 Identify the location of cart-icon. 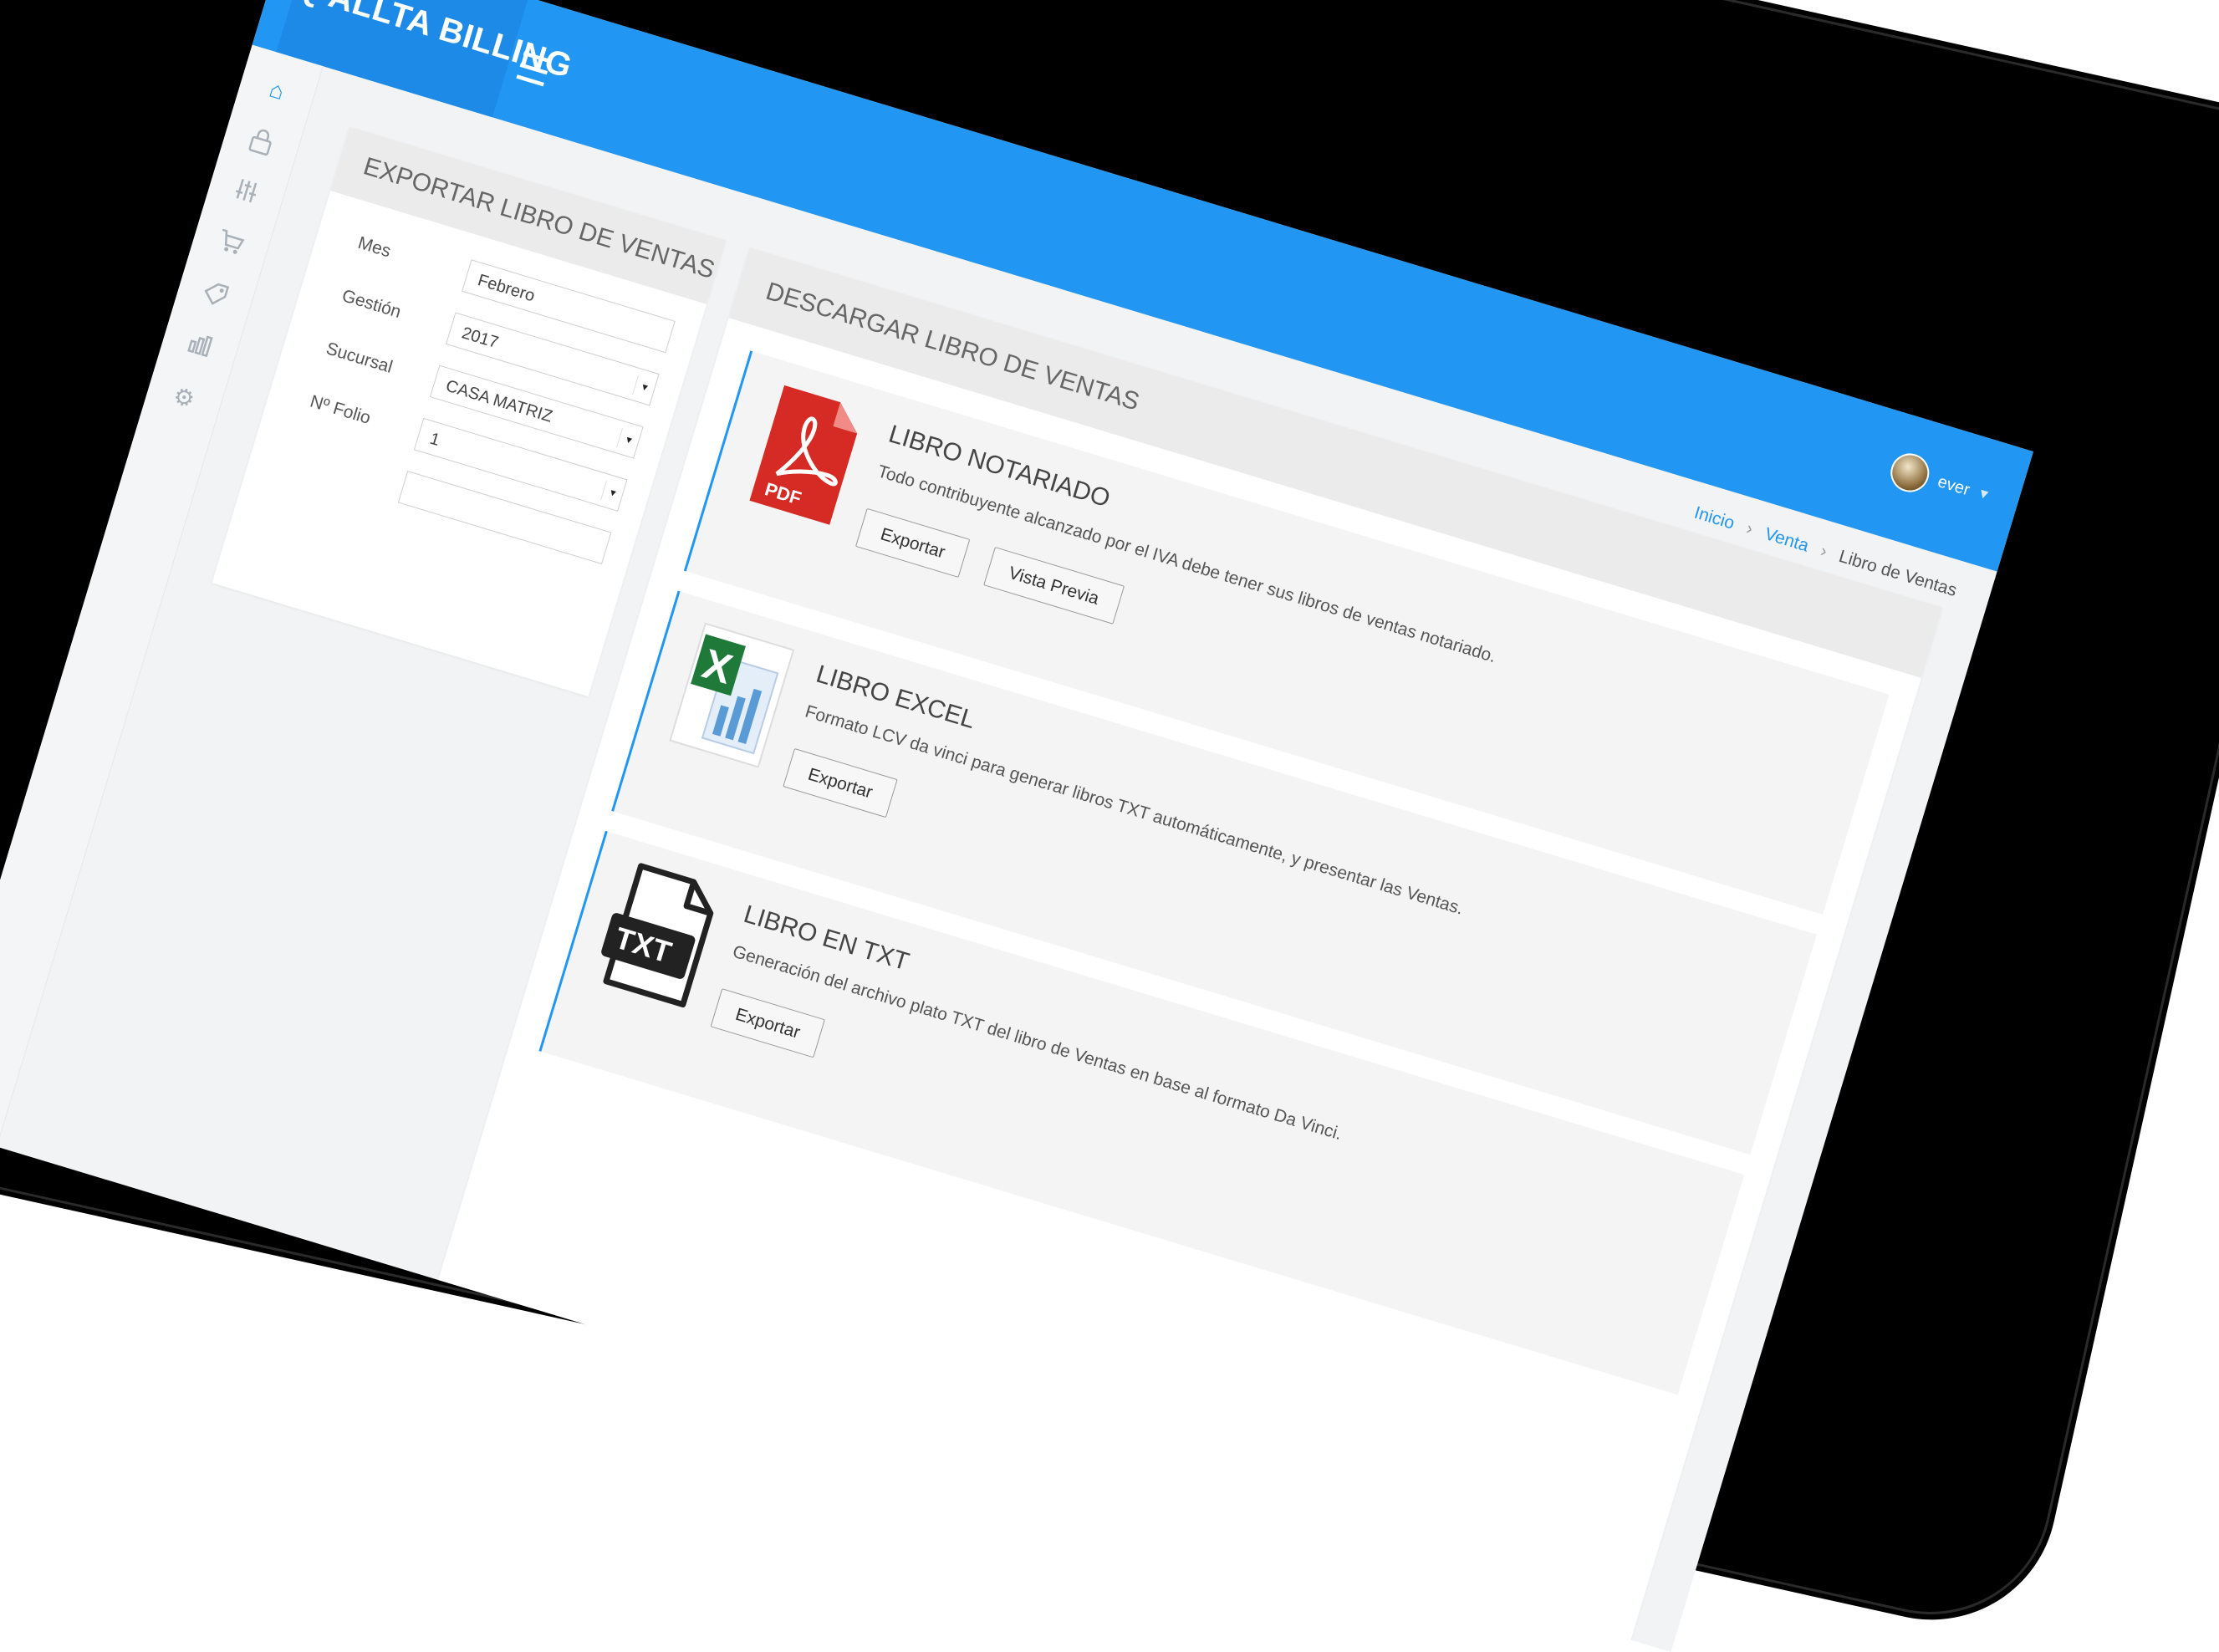
(231, 244).